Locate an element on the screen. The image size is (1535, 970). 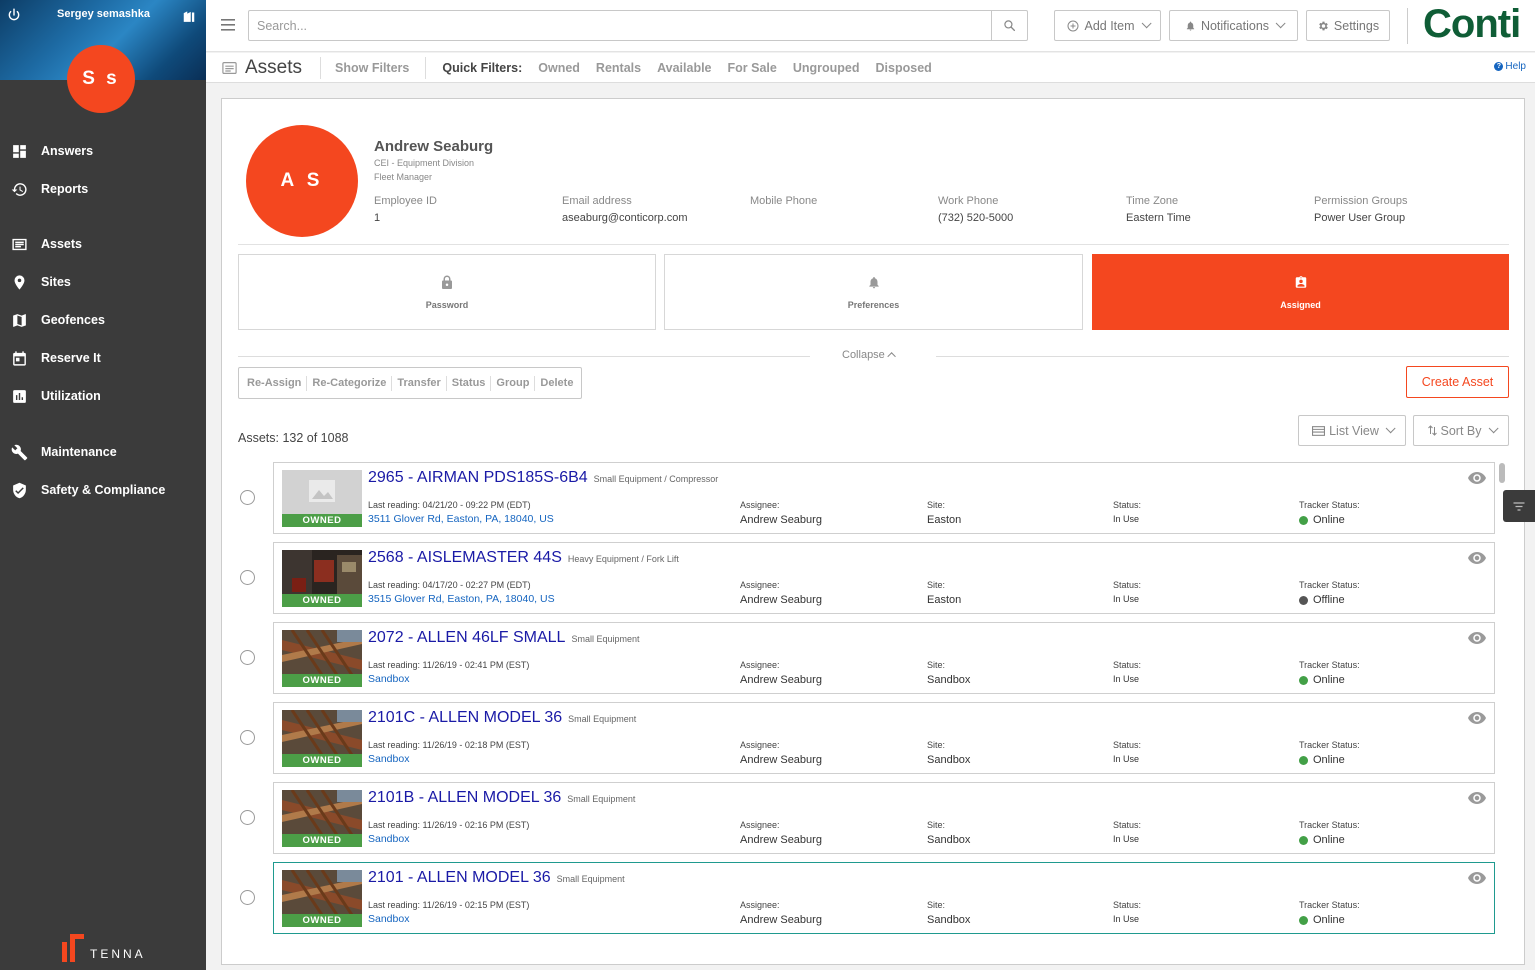
assets-list-icon is located at coordinates (229, 67).